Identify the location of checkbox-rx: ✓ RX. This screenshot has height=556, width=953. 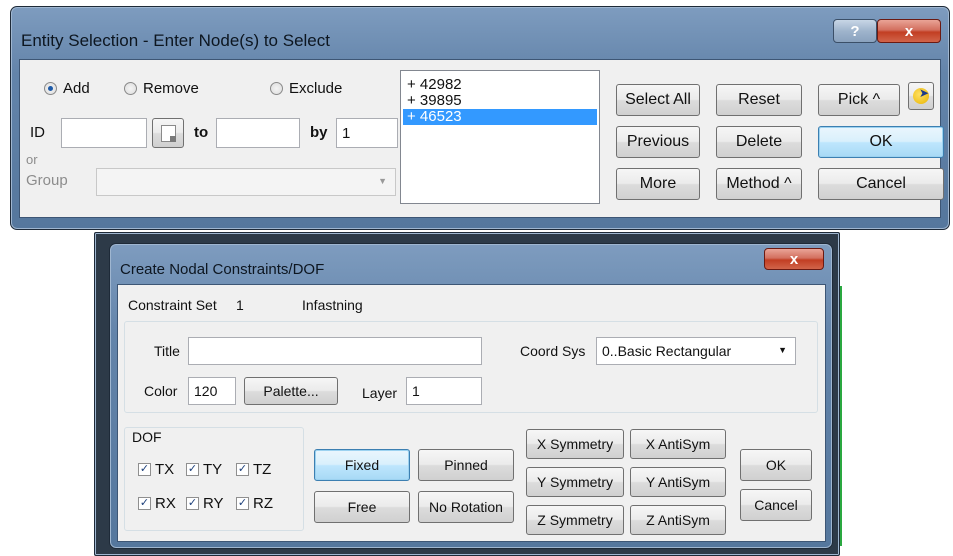
(157, 503).